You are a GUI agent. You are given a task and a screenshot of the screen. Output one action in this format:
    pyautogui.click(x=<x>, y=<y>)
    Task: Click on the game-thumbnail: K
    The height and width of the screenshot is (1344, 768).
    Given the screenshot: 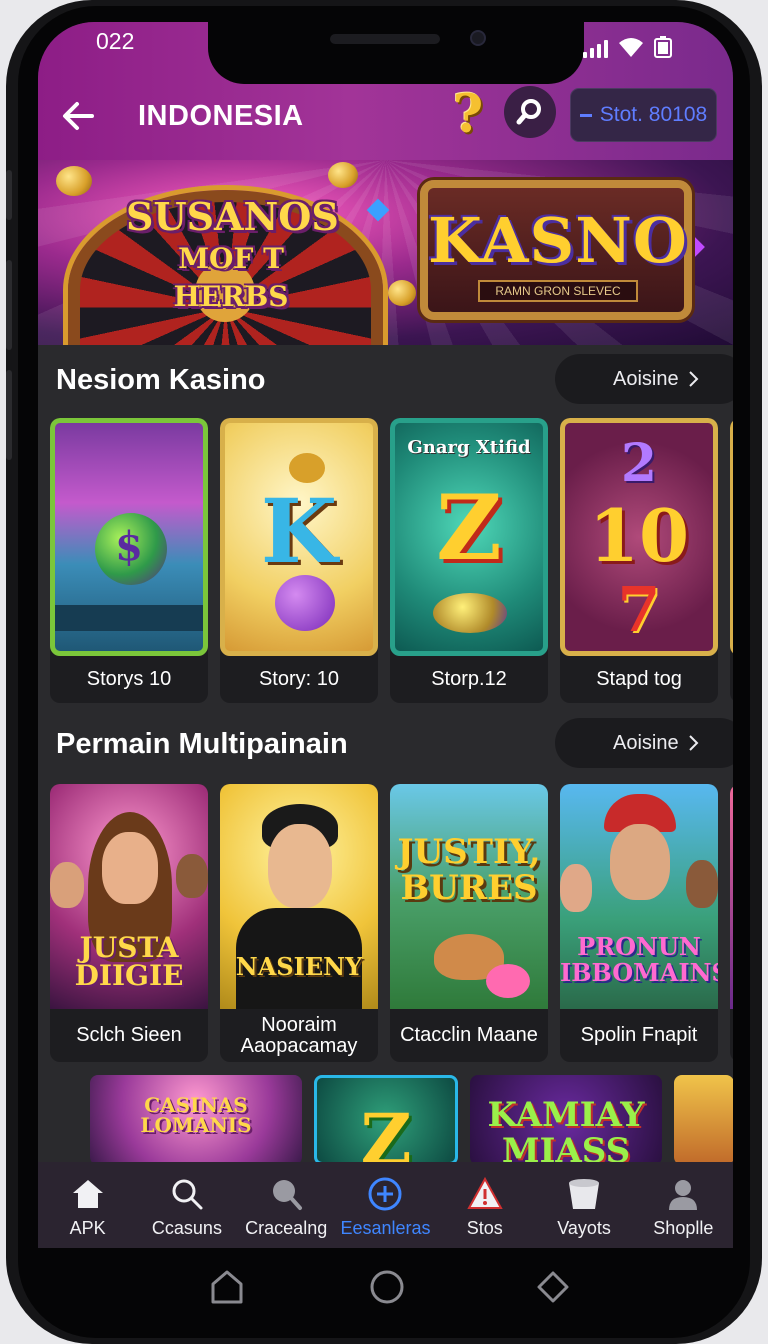 What is the action you would take?
    pyautogui.click(x=299, y=537)
    